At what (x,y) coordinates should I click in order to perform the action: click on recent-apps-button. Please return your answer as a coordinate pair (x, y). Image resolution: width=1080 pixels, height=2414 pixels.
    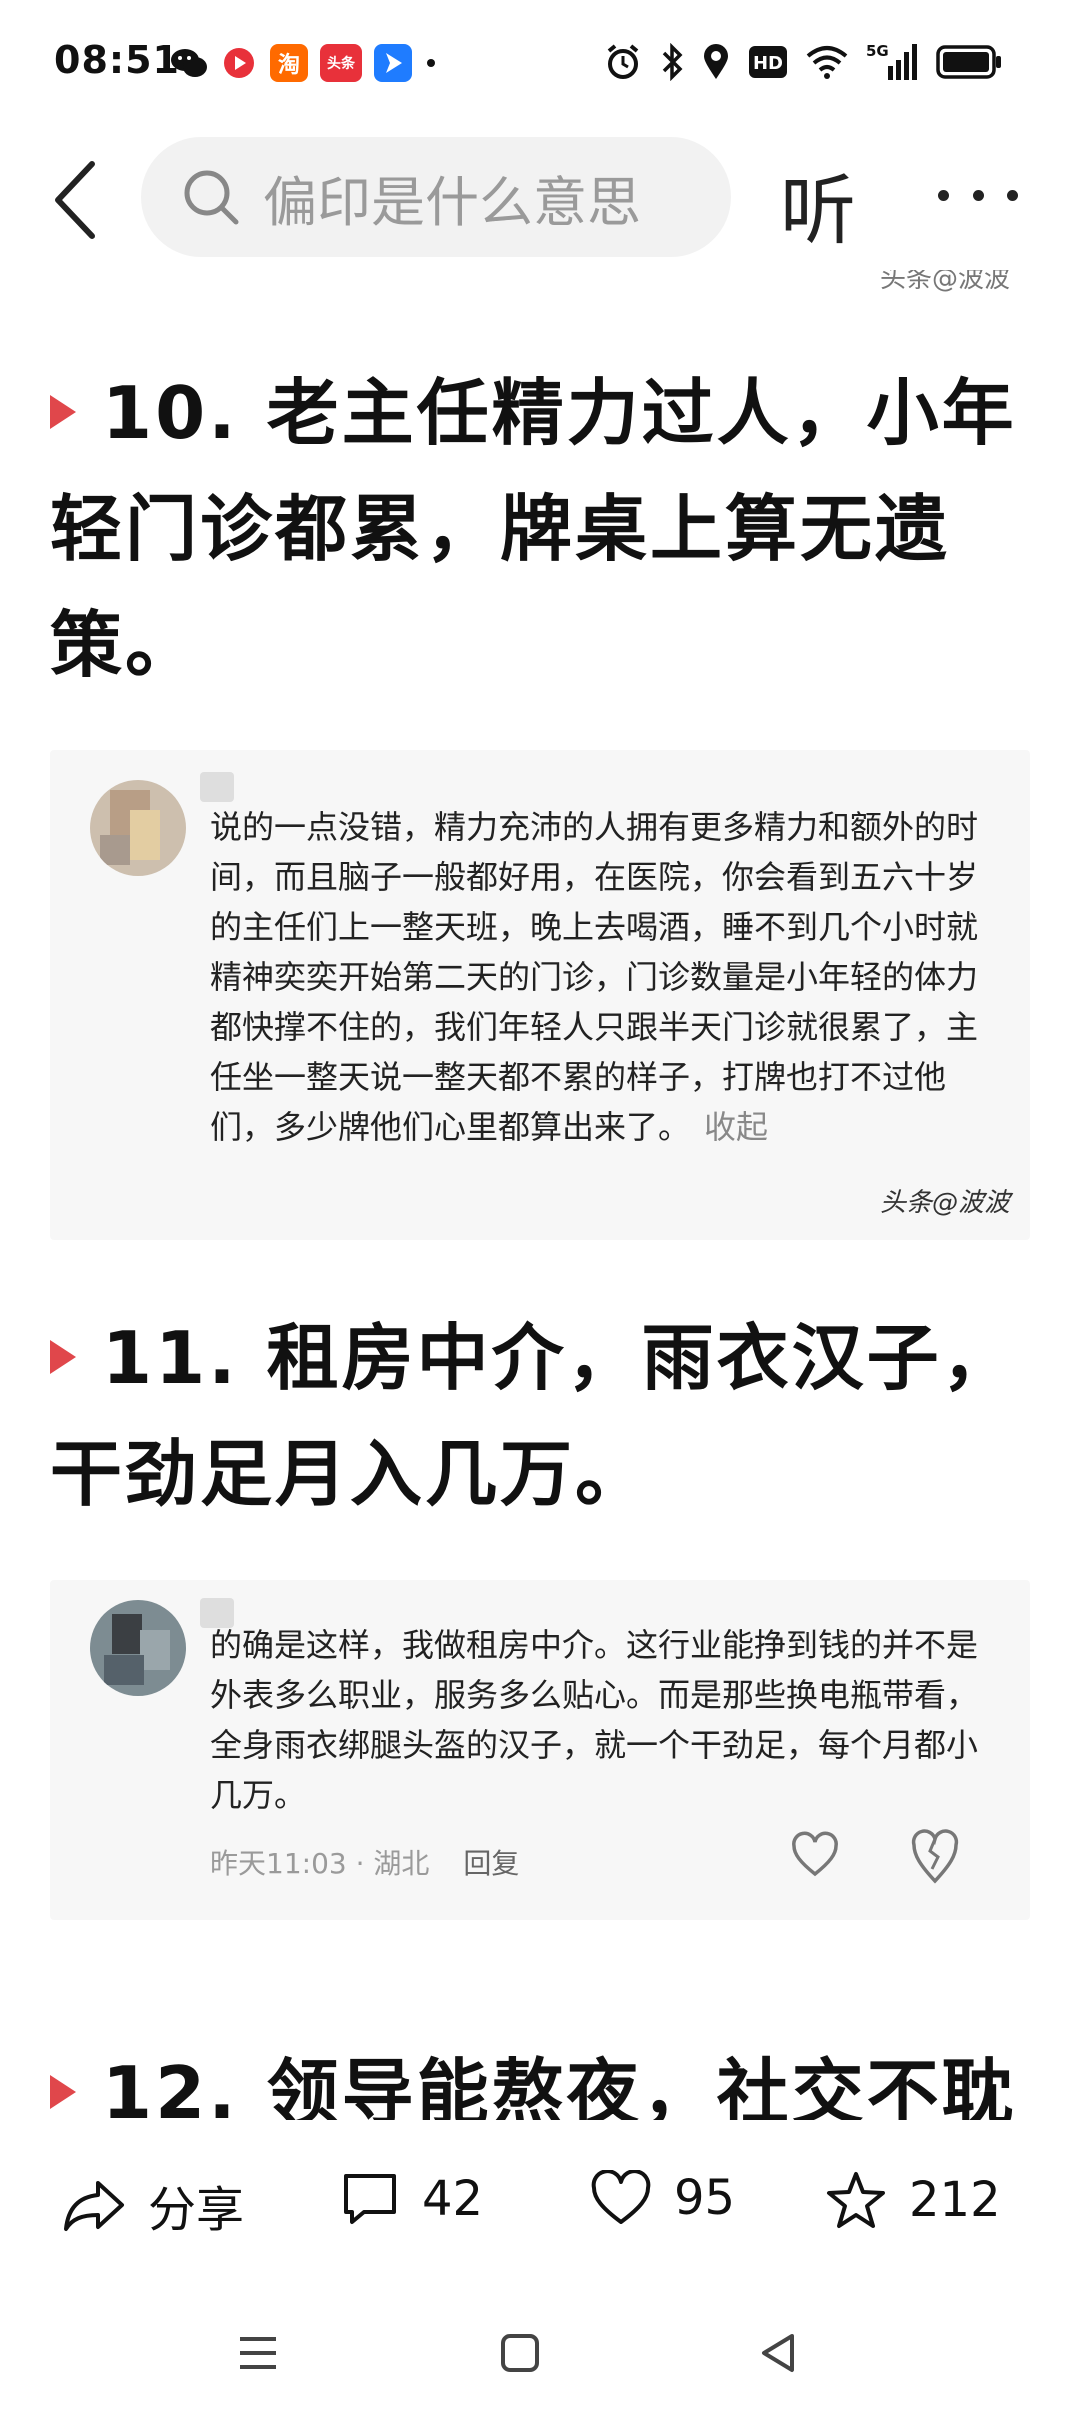
    Looking at the image, I should click on (258, 2353).